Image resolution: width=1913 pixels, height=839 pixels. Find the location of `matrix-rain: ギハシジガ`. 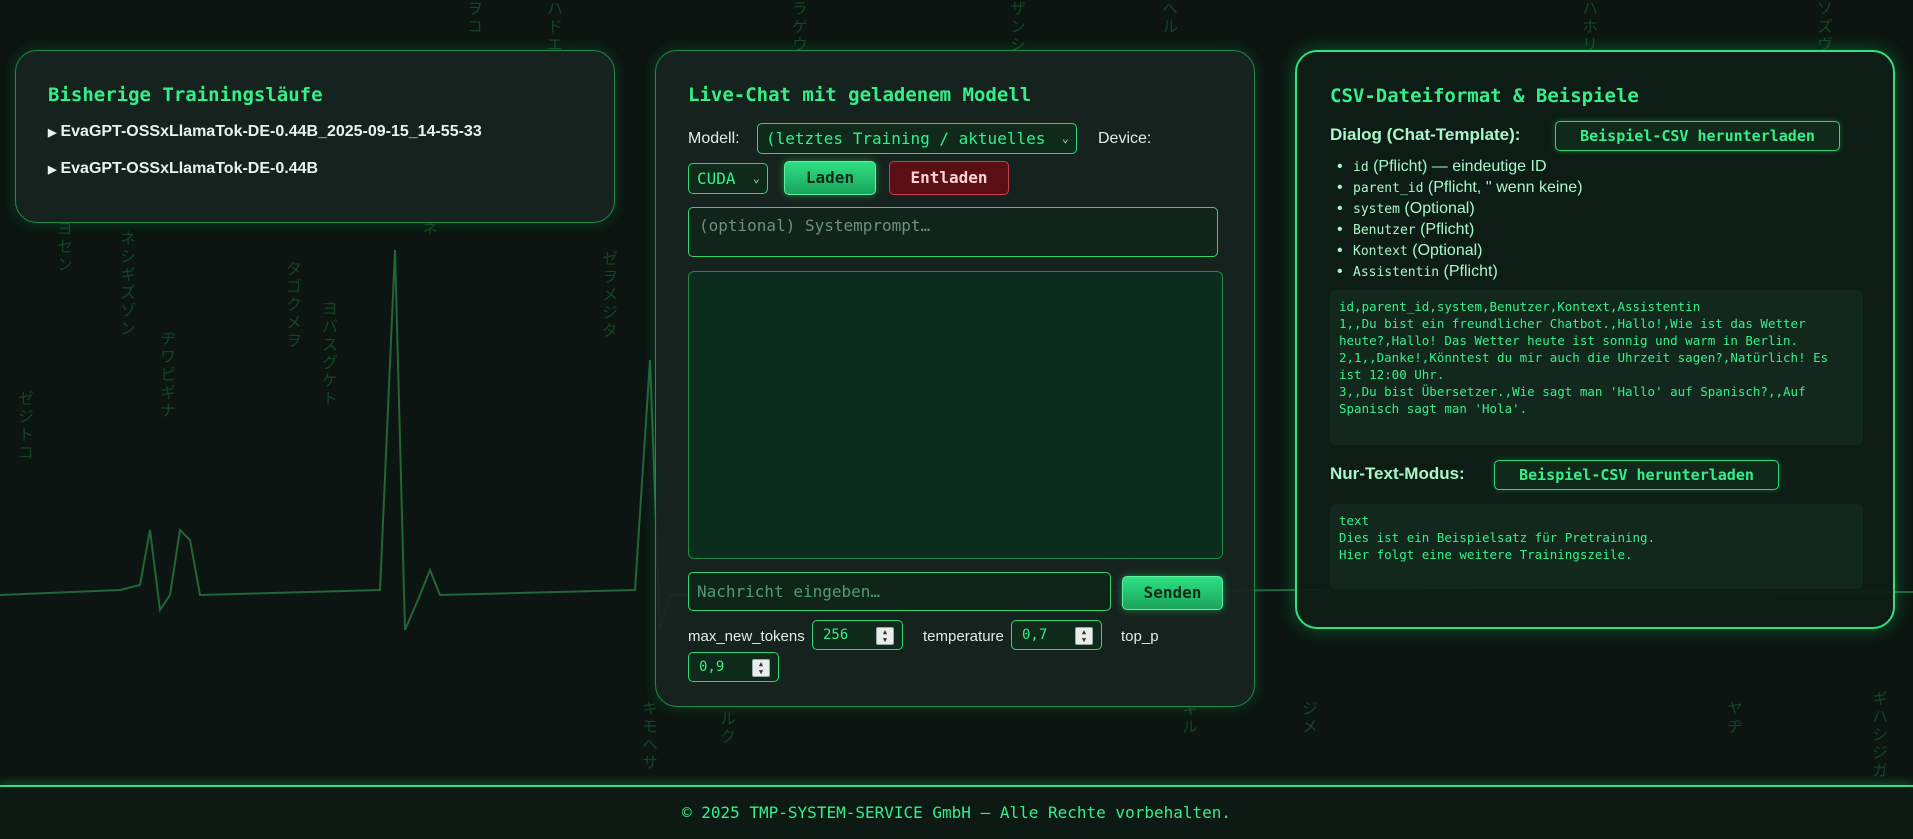

matrix-rain: ギハシジガ is located at coordinates (1878, 735).